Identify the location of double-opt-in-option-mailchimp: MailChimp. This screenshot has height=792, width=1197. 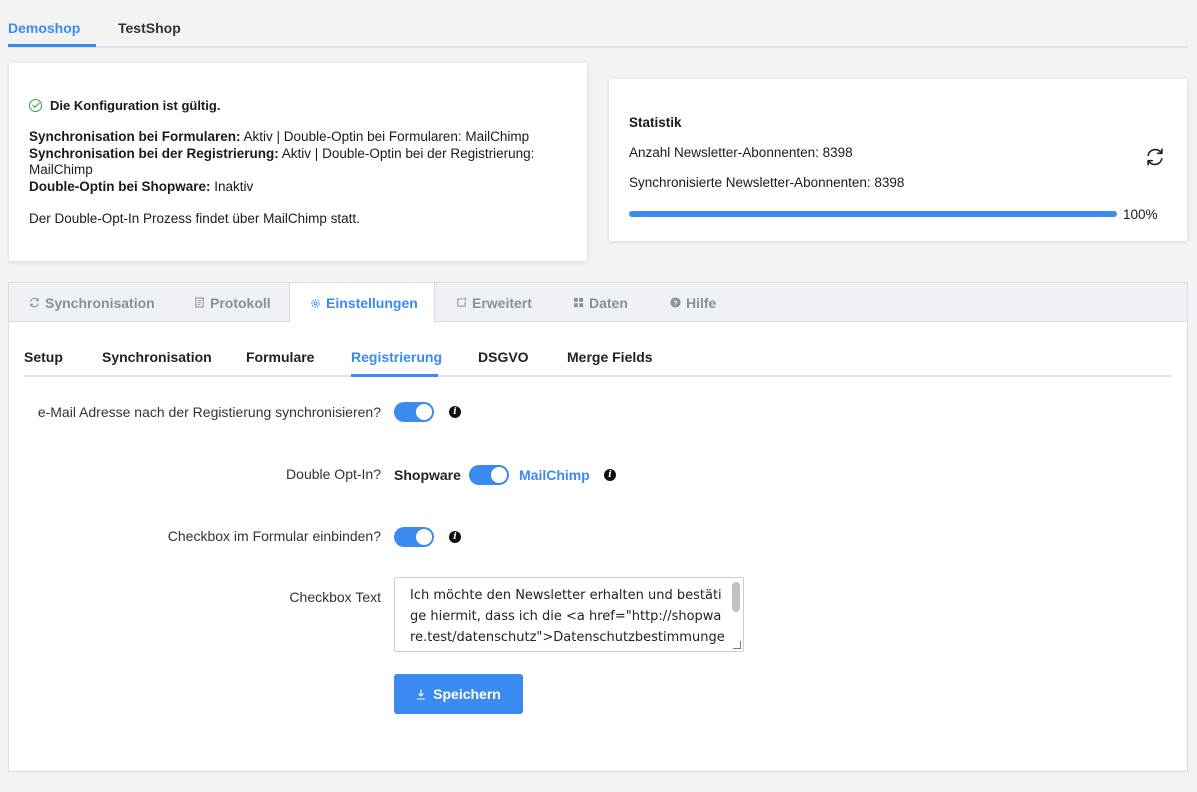
(554, 475).